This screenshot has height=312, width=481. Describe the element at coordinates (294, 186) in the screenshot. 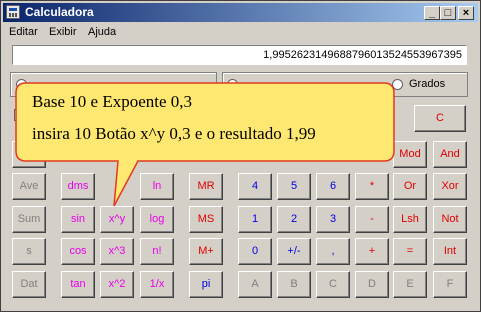

I see `digit-5-button: 5` at that location.